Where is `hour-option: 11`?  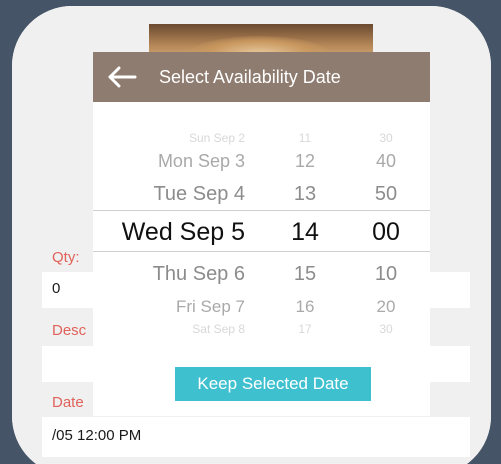
hour-option: 11 is located at coordinates (305, 138).